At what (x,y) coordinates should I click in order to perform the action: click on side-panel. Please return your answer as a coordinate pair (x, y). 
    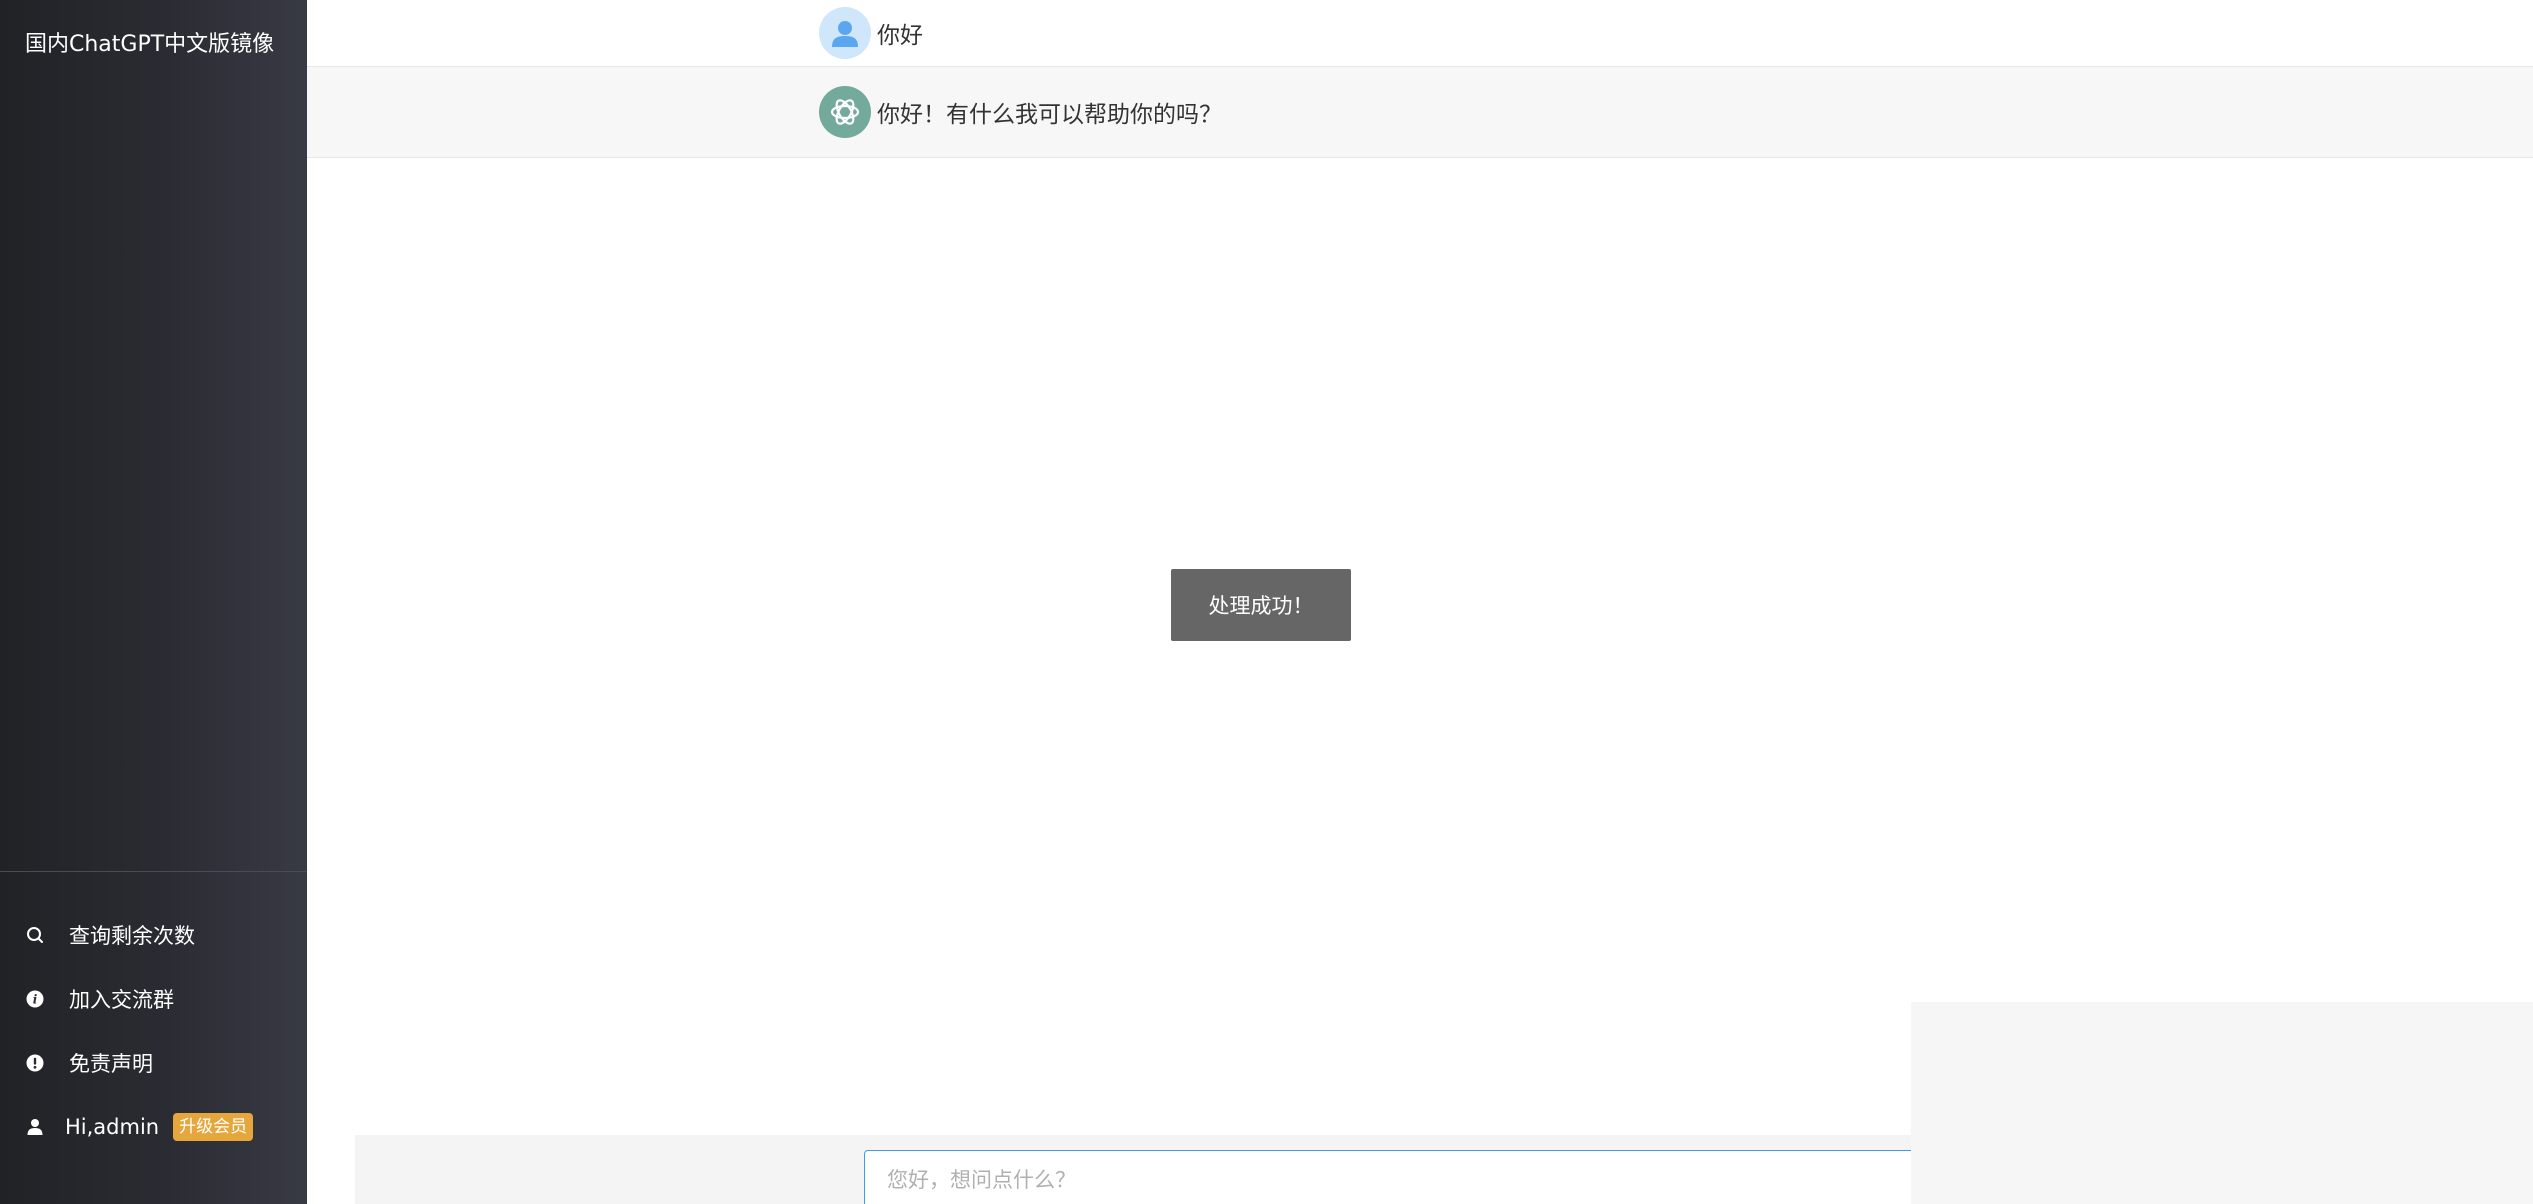
    Looking at the image, I should click on (2222, 1103).